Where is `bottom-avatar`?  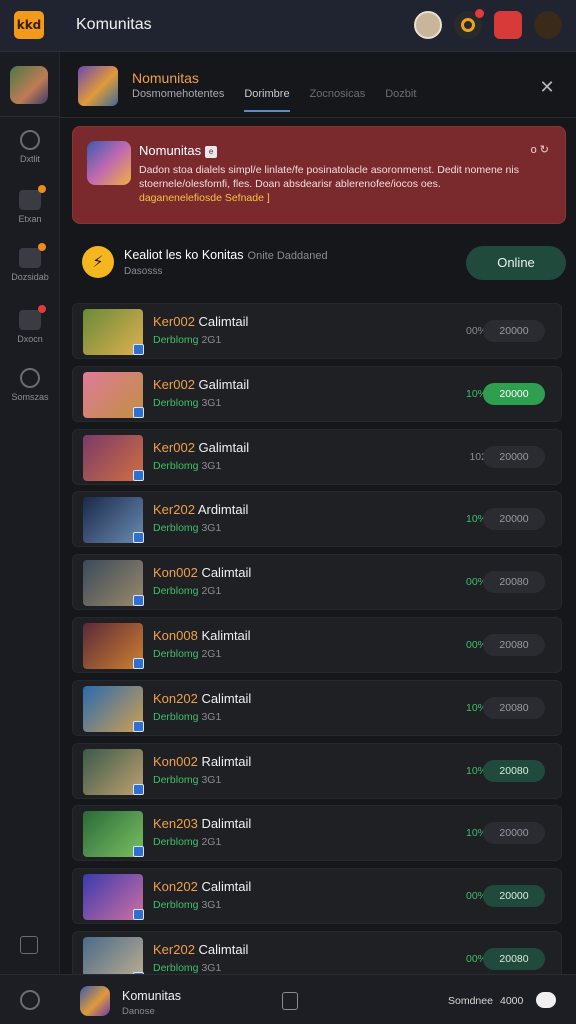 bottom-avatar is located at coordinates (95, 1001).